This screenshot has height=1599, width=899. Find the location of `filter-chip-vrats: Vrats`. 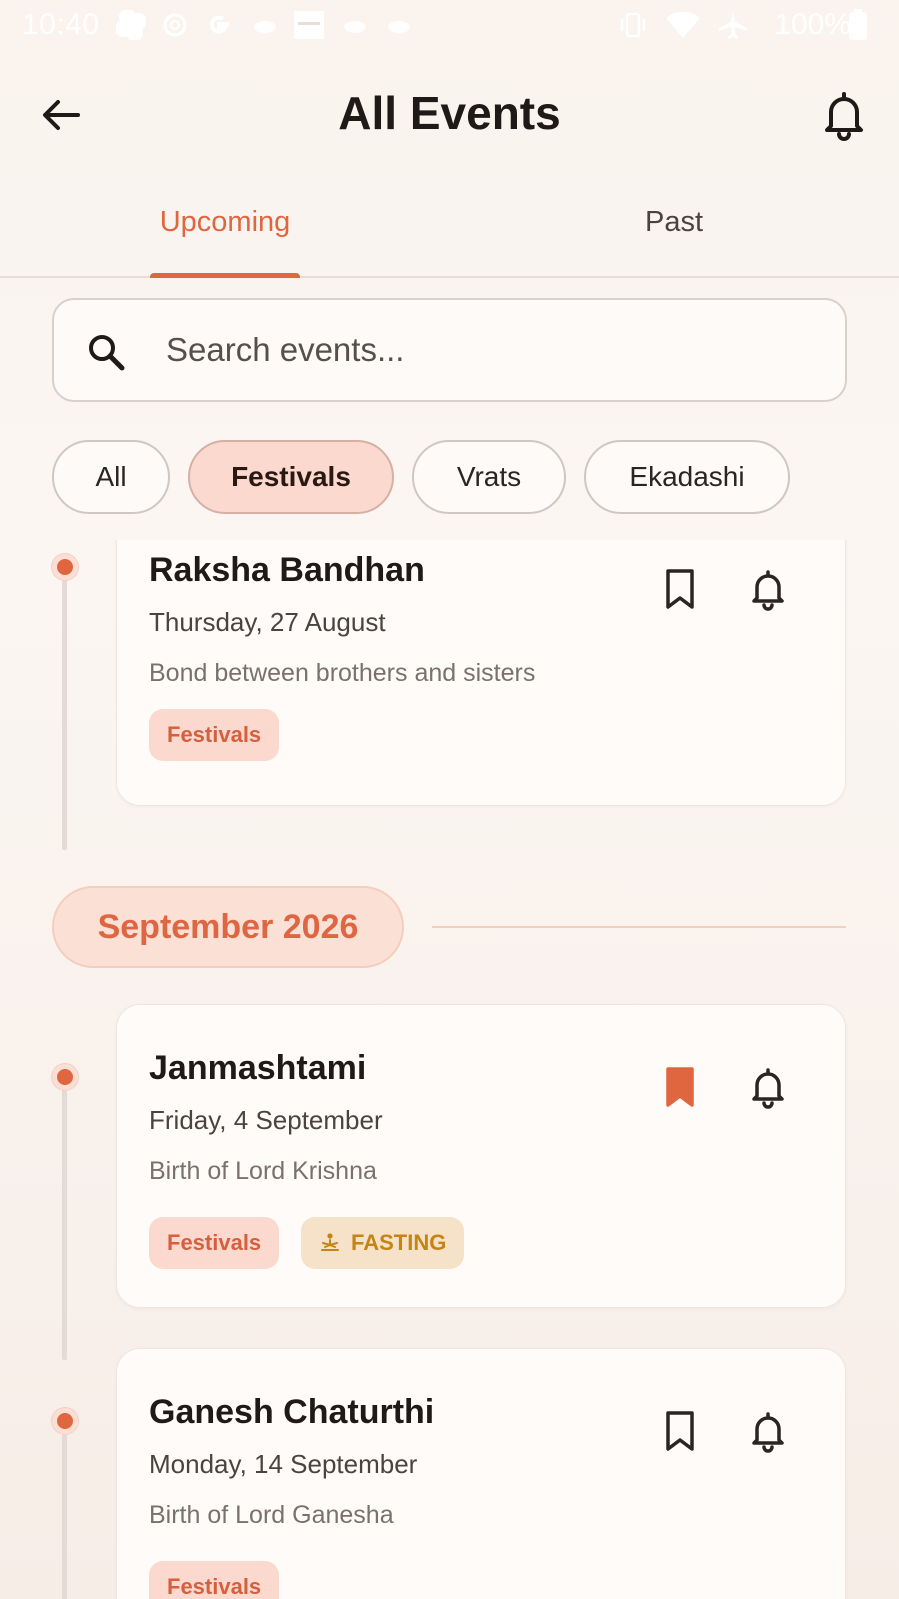

filter-chip-vrats: Vrats is located at coordinates (489, 477).